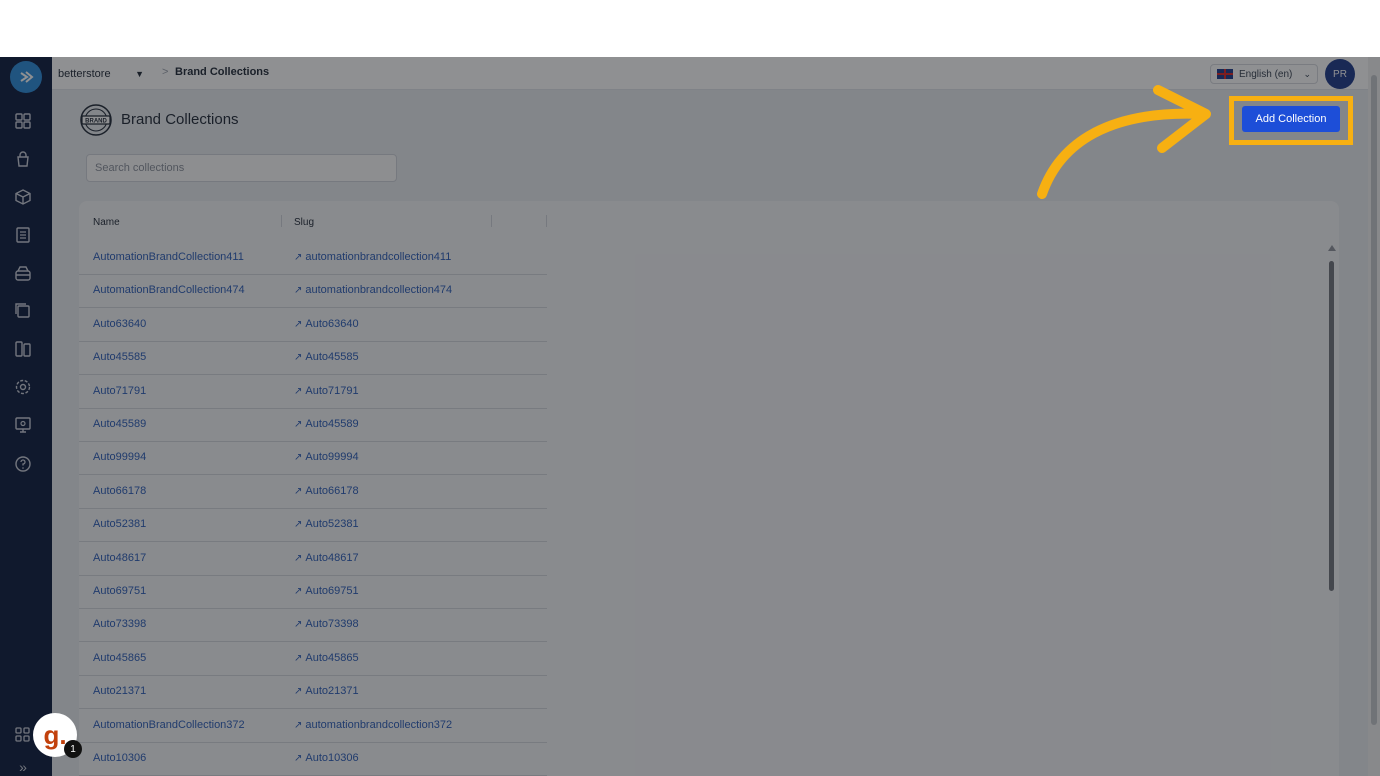 Image resolution: width=1380 pixels, height=776 pixels. What do you see at coordinates (332, 758) in the screenshot?
I see `slug-text: Auto10306` at bounding box center [332, 758].